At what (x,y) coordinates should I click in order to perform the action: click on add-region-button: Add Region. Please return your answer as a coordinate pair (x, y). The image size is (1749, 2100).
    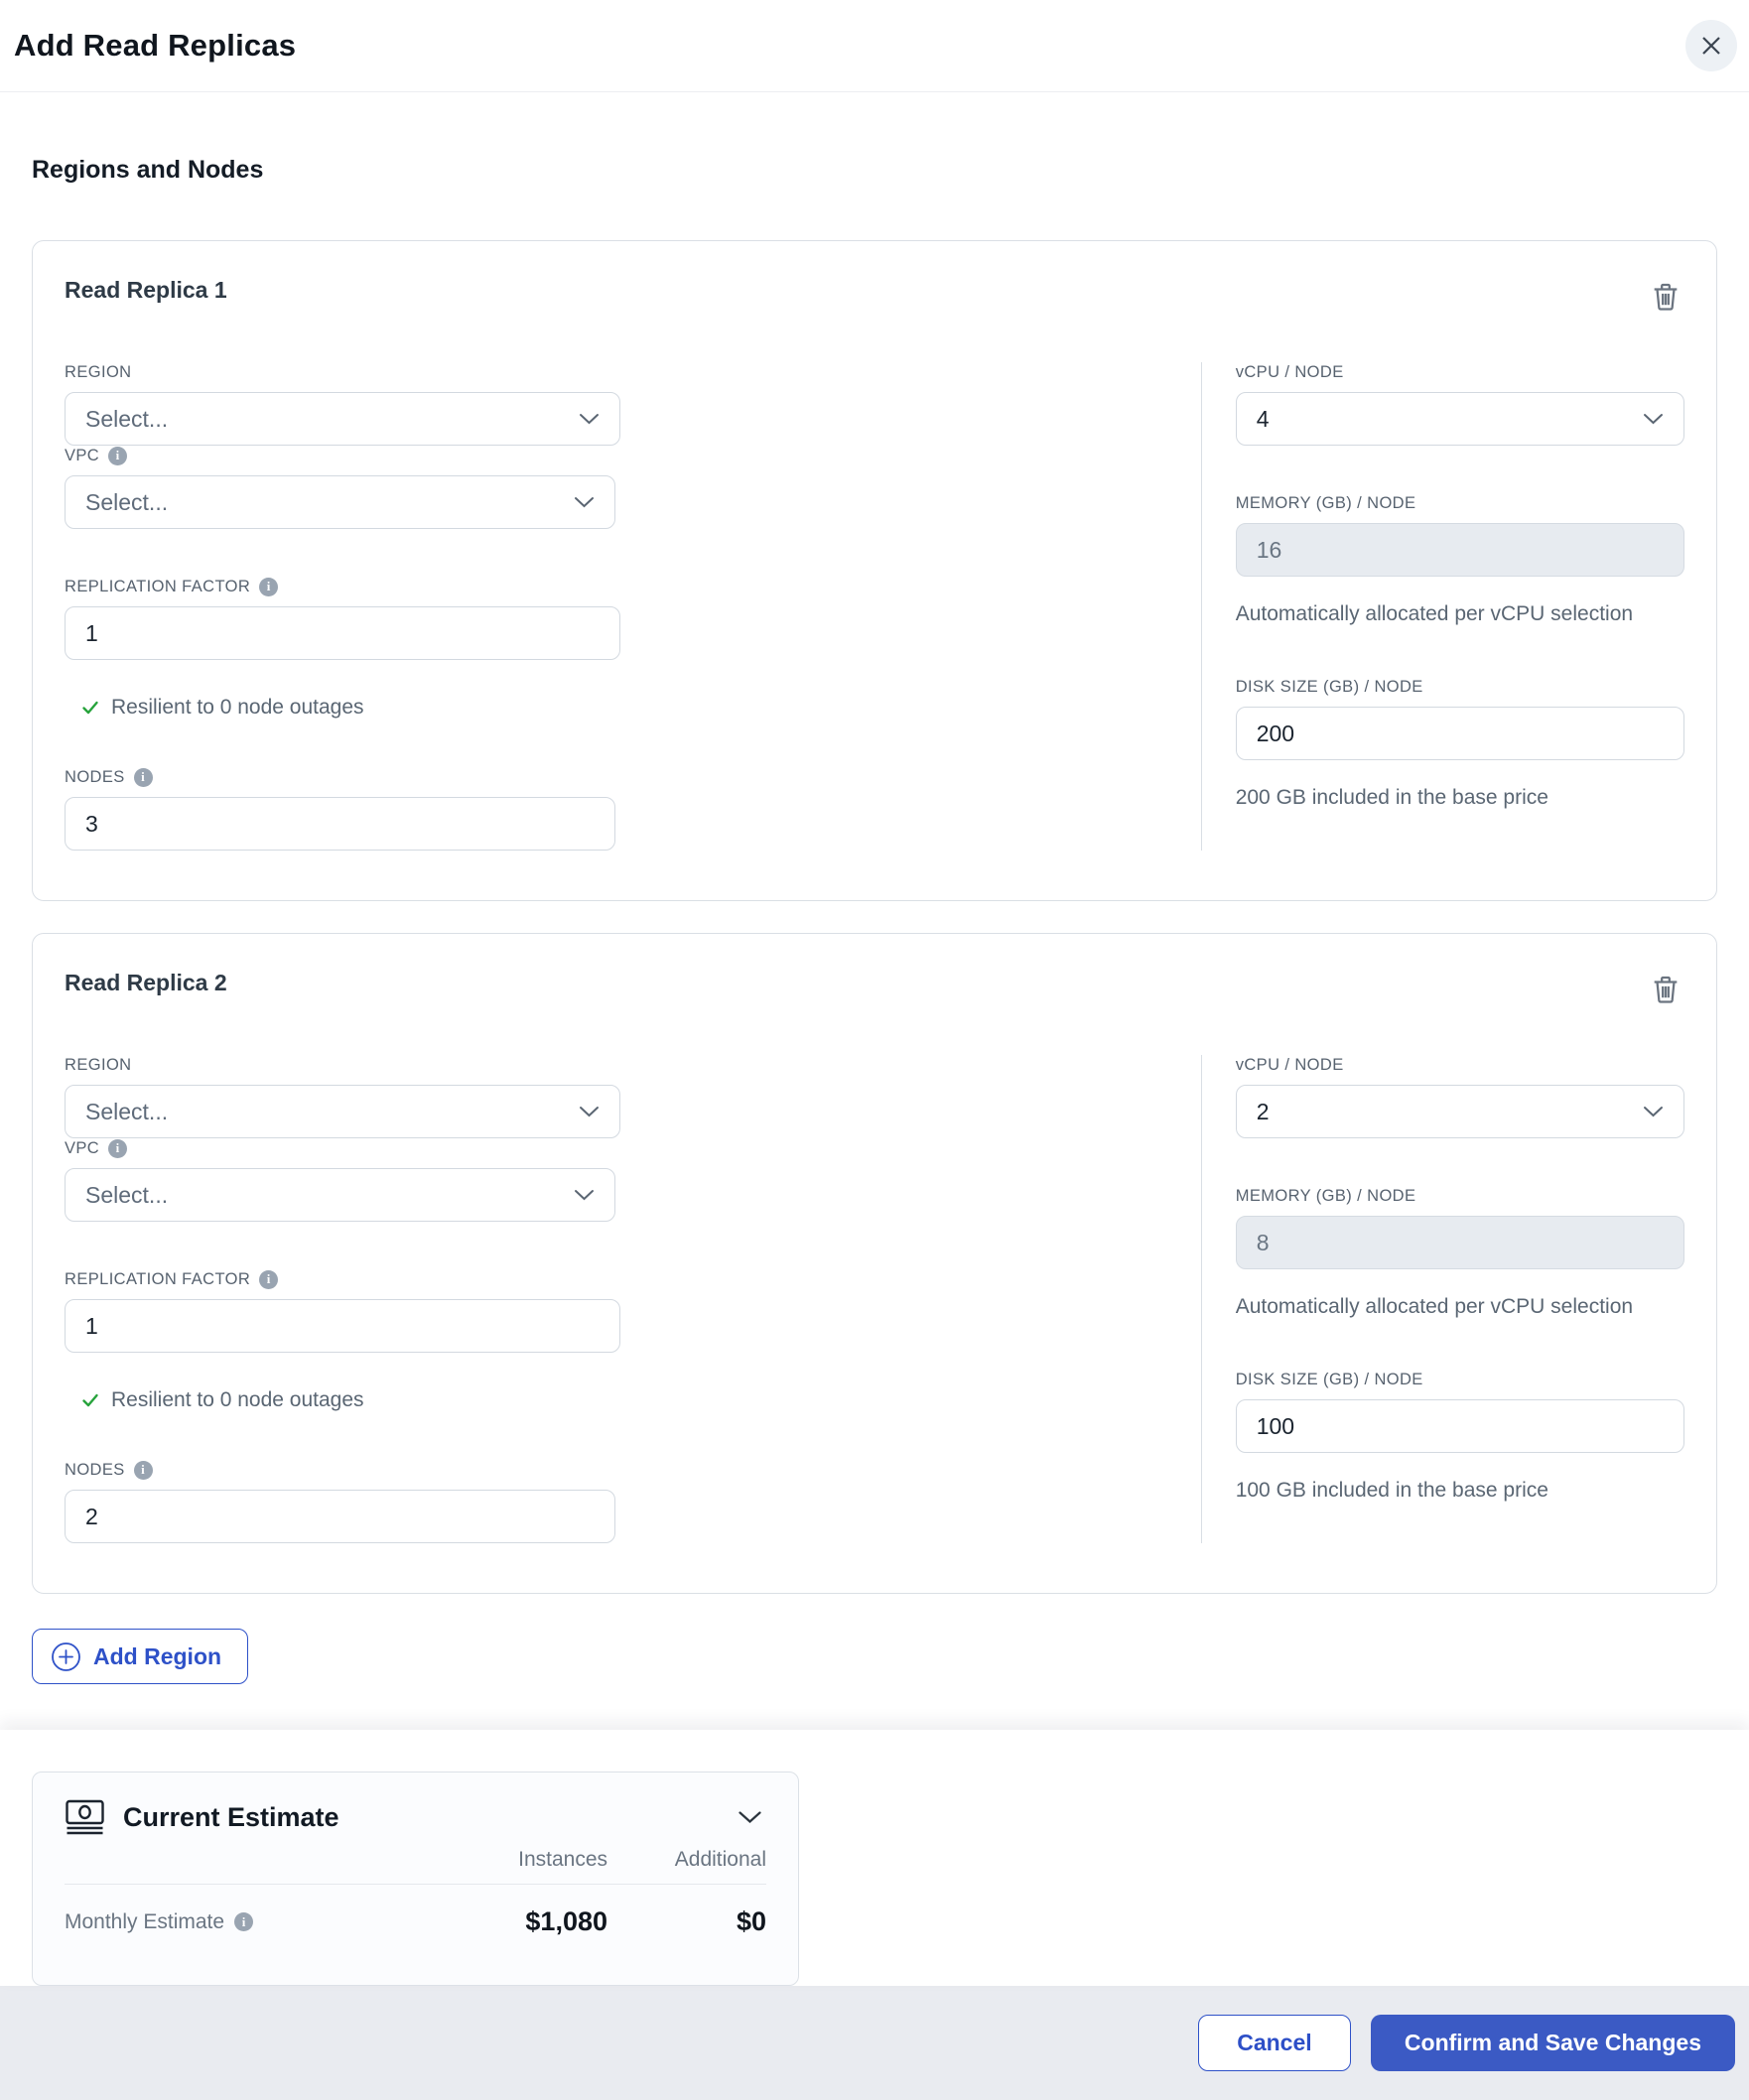
    Looking at the image, I should click on (140, 1656).